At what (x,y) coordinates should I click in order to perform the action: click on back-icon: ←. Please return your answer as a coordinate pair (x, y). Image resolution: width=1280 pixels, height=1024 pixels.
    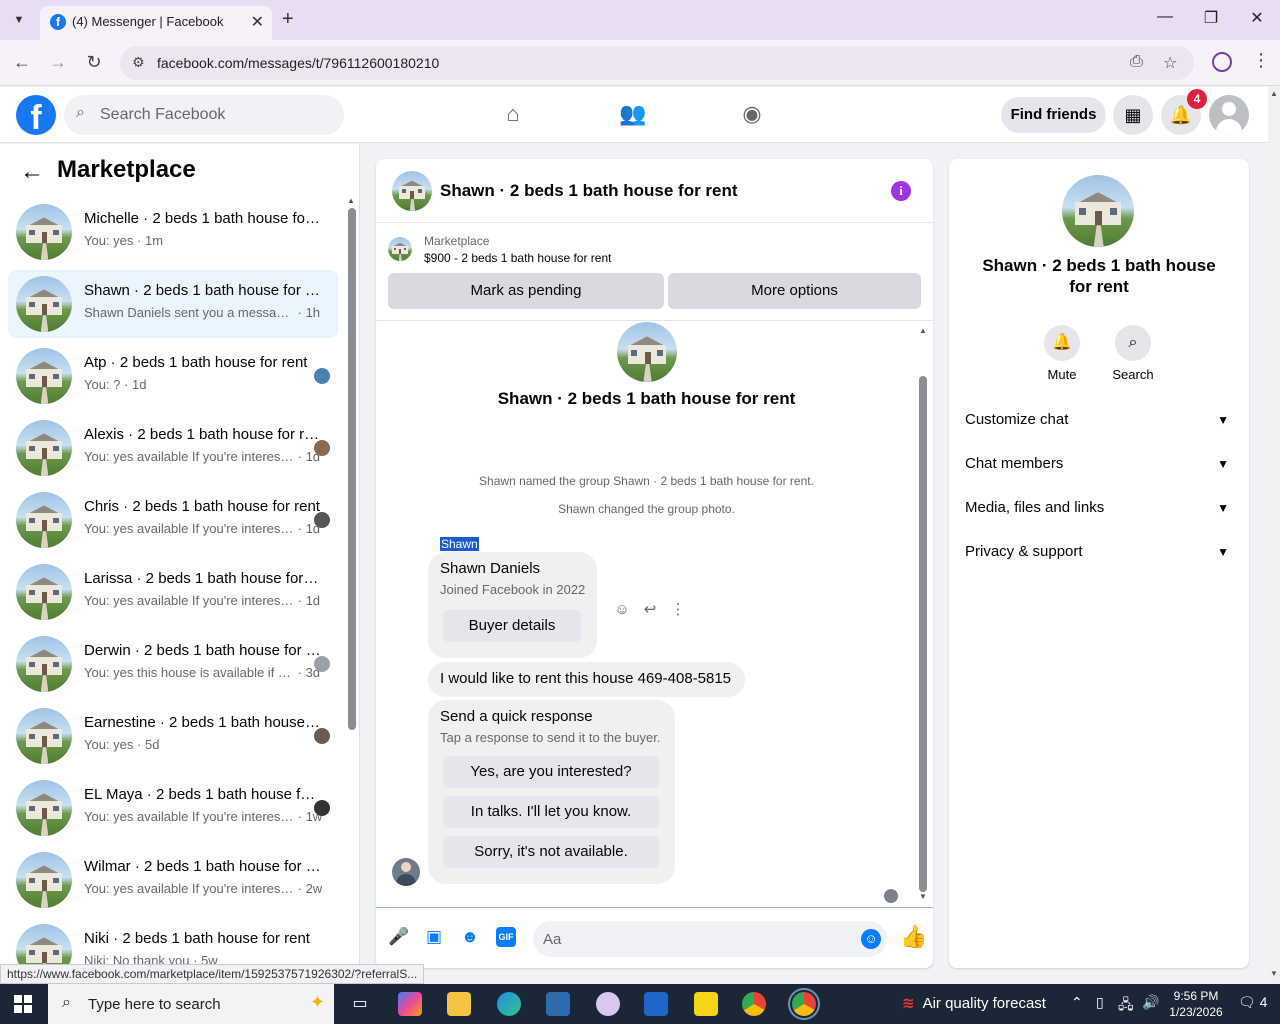
    Looking at the image, I should click on (22, 62).